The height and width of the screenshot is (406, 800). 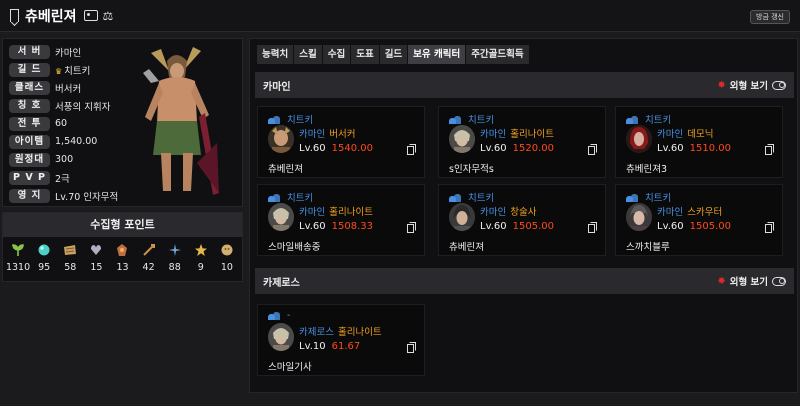 What do you see at coordinates (294, 247) in the screenshot?
I see `card-character-name: 스마일배송중` at bounding box center [294, 247].